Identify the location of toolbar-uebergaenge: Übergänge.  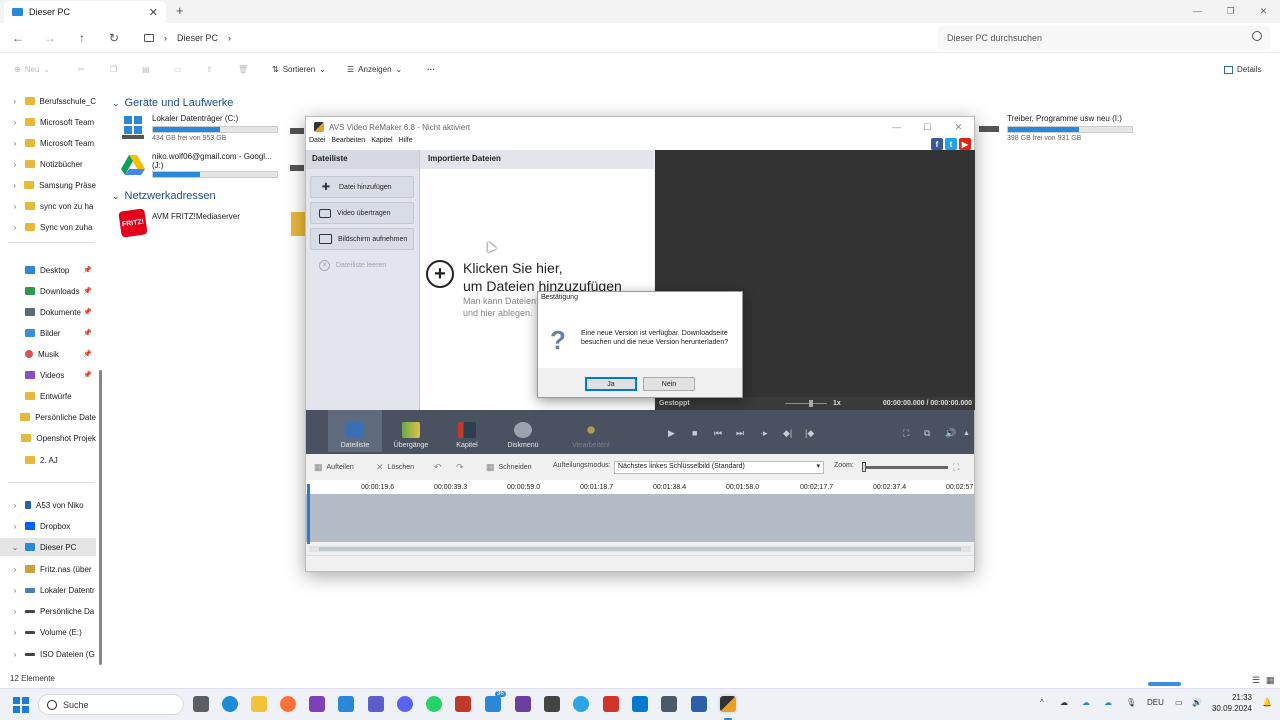
(411, 431).